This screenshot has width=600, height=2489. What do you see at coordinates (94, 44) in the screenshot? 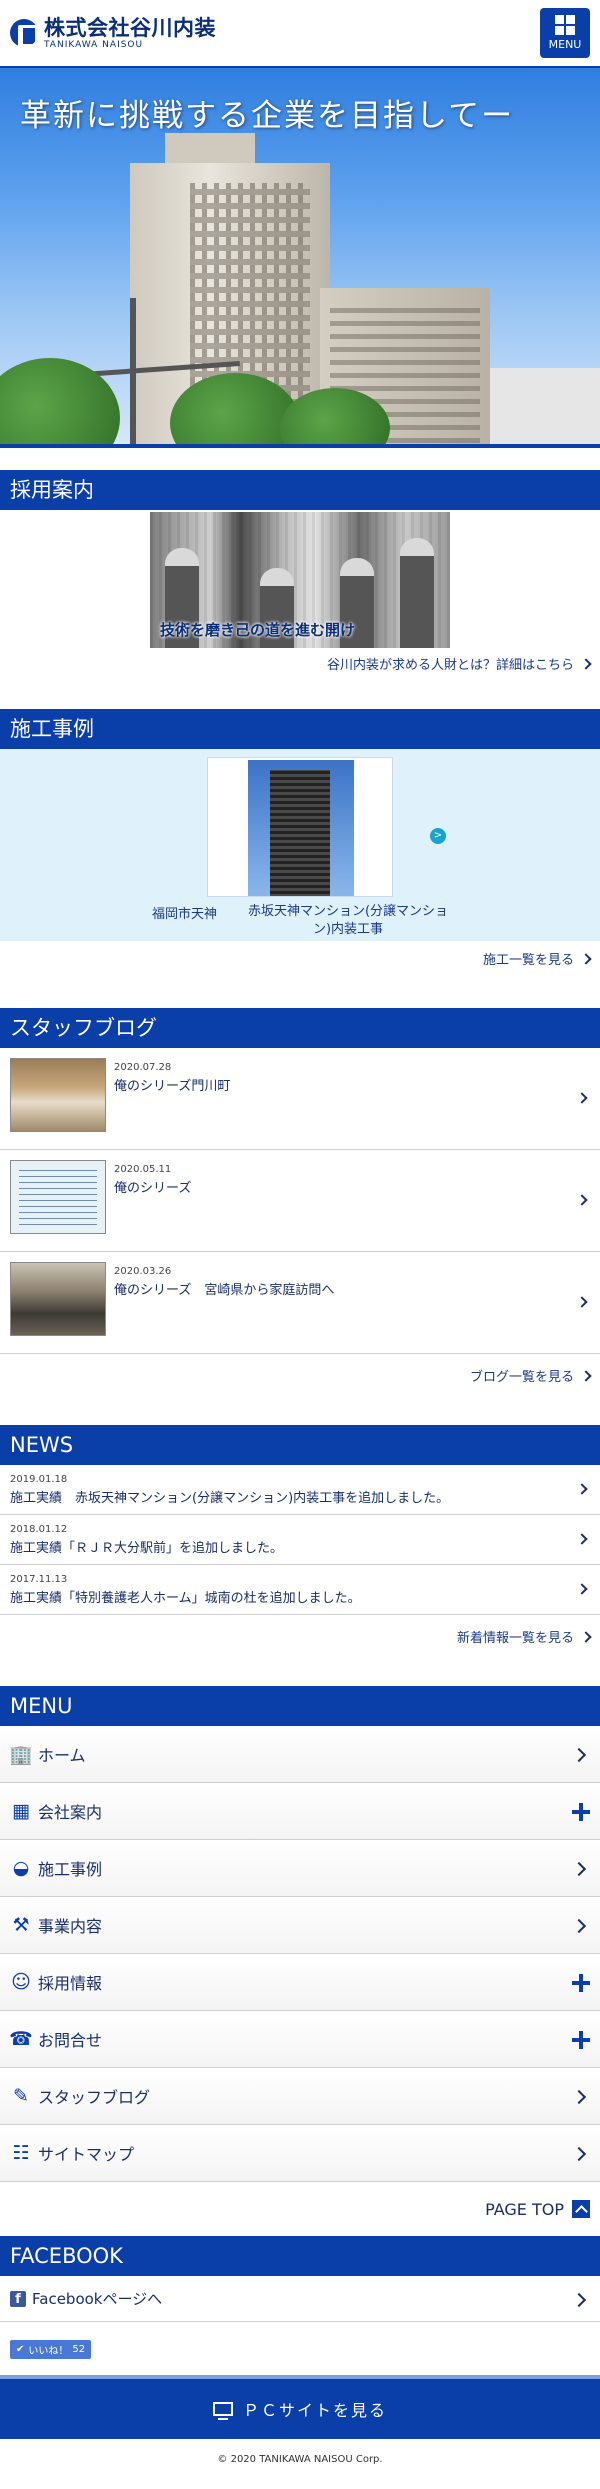
I see `company-sub: TANIKAWA NAISOU` at bounding box center [94, 44].